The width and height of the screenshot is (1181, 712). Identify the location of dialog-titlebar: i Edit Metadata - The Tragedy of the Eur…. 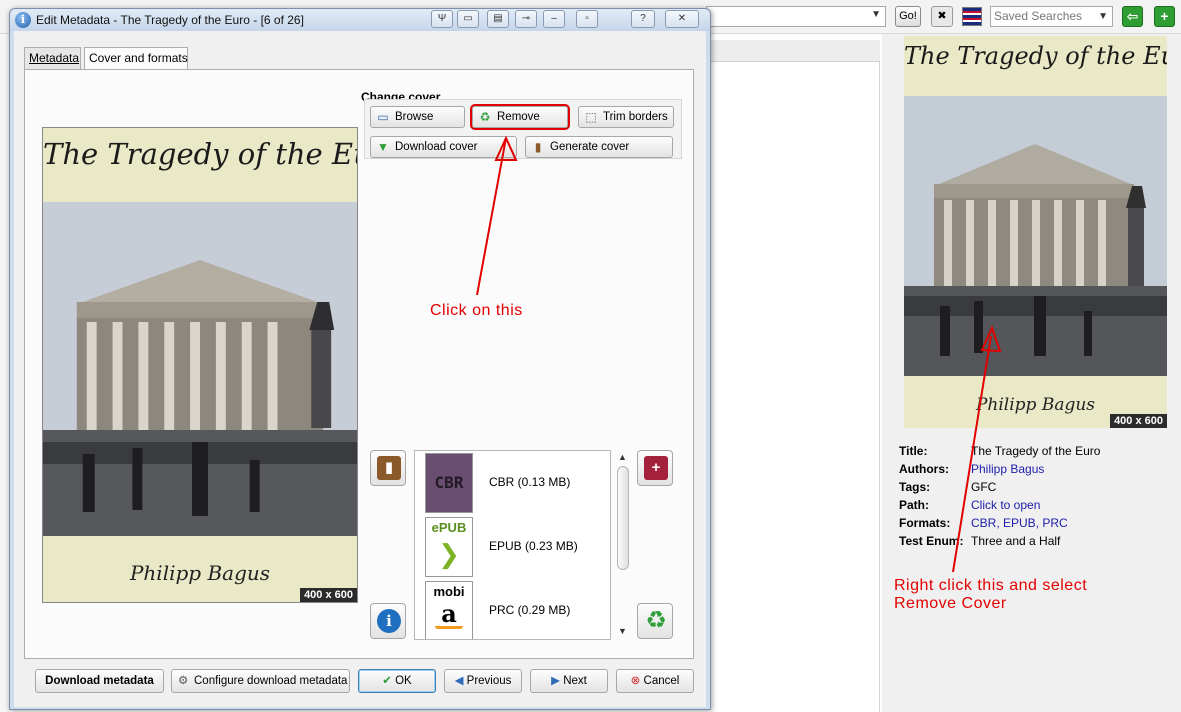
(360, 20).